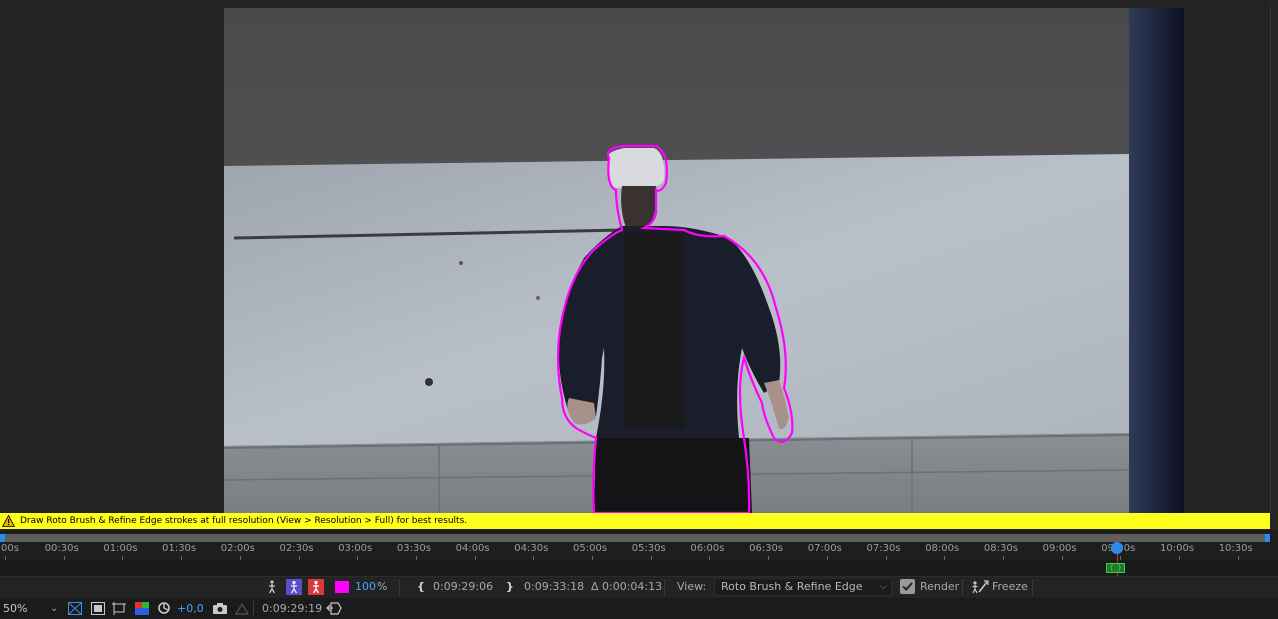  What do you see at coordinates (942, 548) in the screenshot?
I see `ruler-tick-label: 08:00s` at bounding box center [942, 548].